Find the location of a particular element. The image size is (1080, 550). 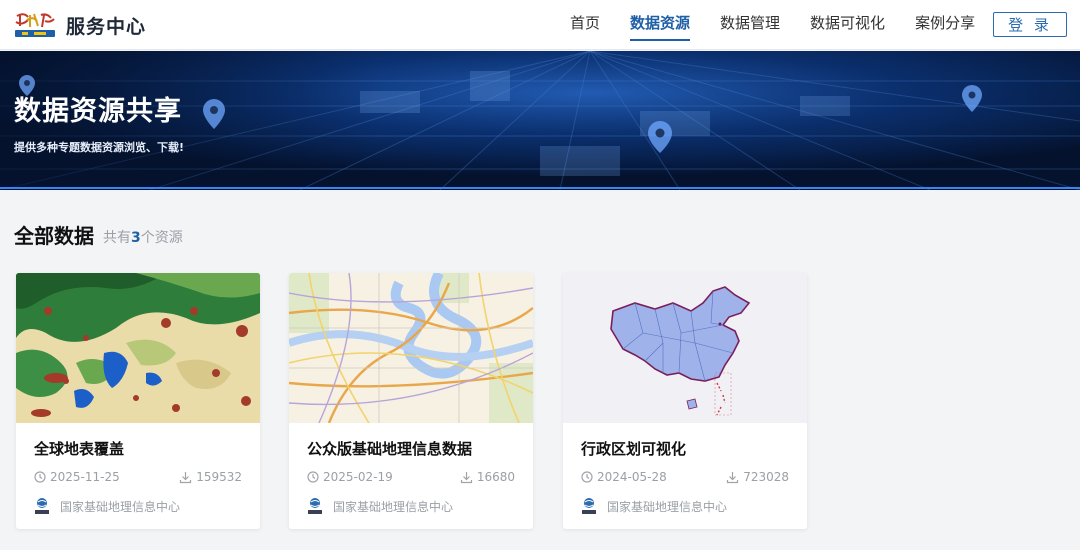

banner-title: 数据资源共享 is located at coordinates (98, 111).